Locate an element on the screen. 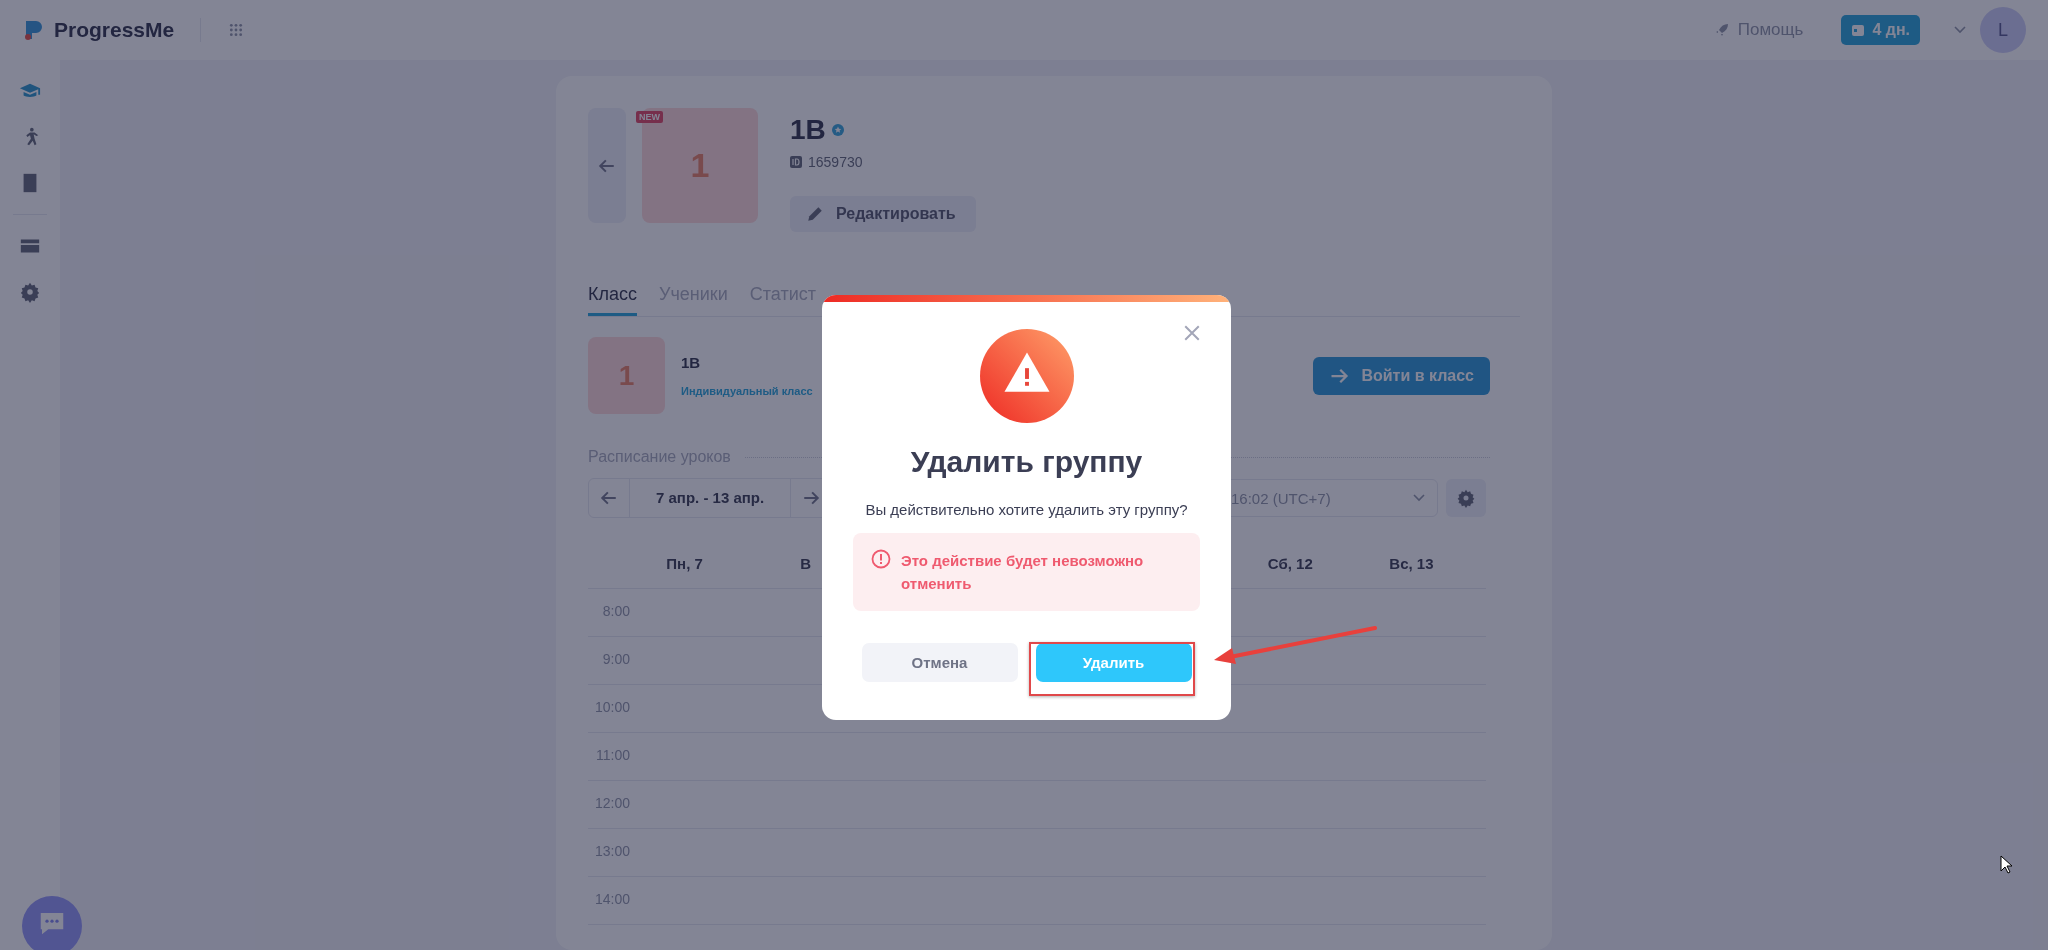  enter-class-button: Войти в класс is located at coordinates (1401, 375).